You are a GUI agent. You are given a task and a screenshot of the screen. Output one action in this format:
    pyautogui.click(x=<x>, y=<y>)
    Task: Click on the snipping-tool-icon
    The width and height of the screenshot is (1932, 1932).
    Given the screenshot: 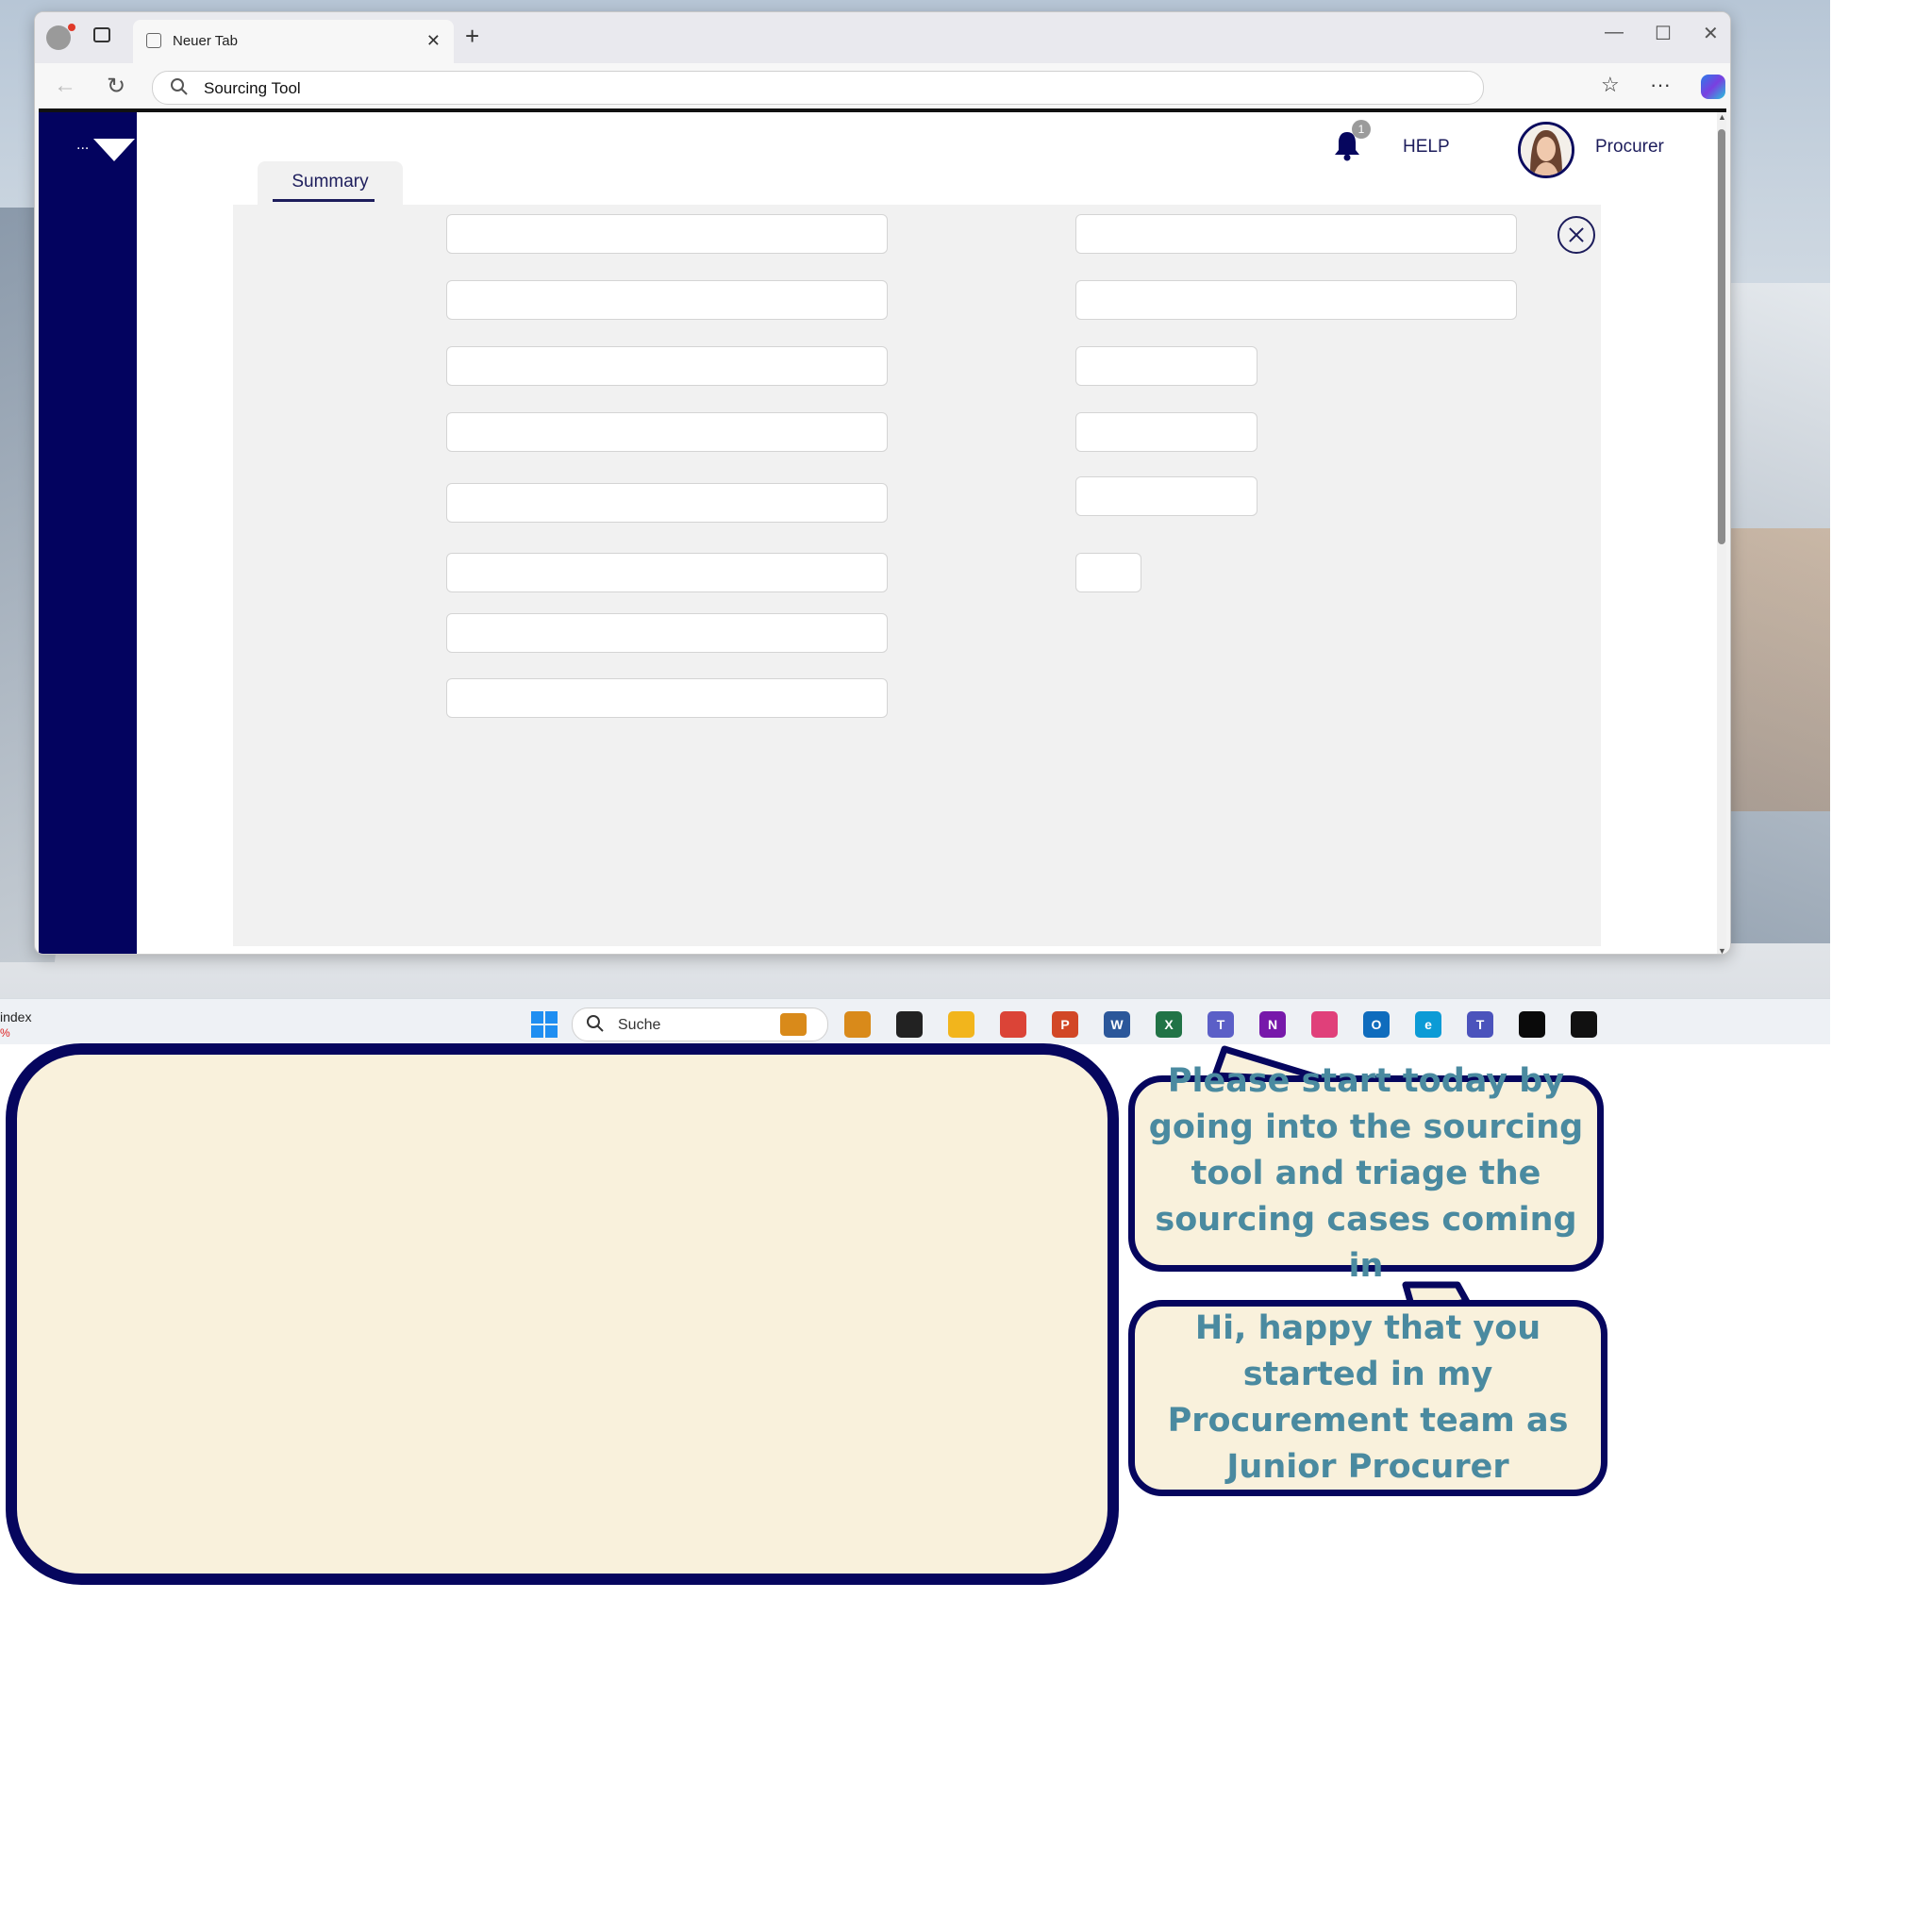 What is the action you would take?
    pyautogui.click(x=1324, y=1025)
    